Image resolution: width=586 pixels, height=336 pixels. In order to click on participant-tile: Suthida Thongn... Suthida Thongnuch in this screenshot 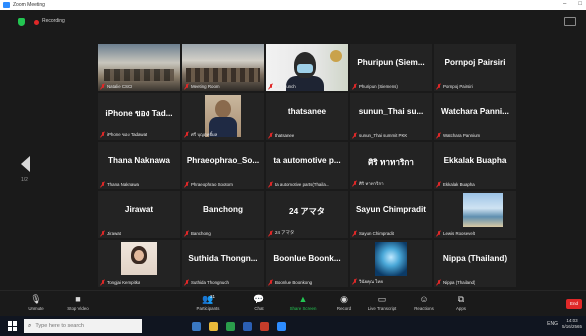, I will do `click(223, 263)`.